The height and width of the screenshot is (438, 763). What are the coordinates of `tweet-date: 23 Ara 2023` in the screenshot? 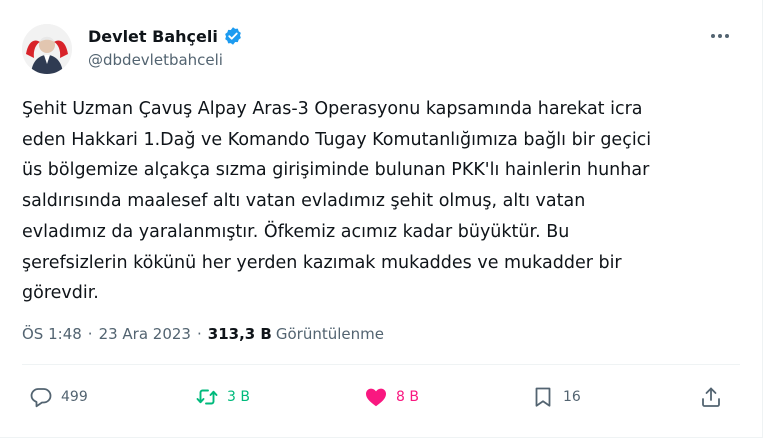 It's located at (145, 334).